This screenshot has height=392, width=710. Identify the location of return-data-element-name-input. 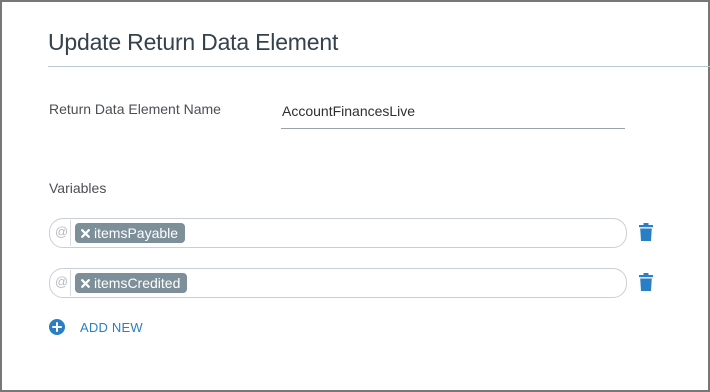
(453, 113).